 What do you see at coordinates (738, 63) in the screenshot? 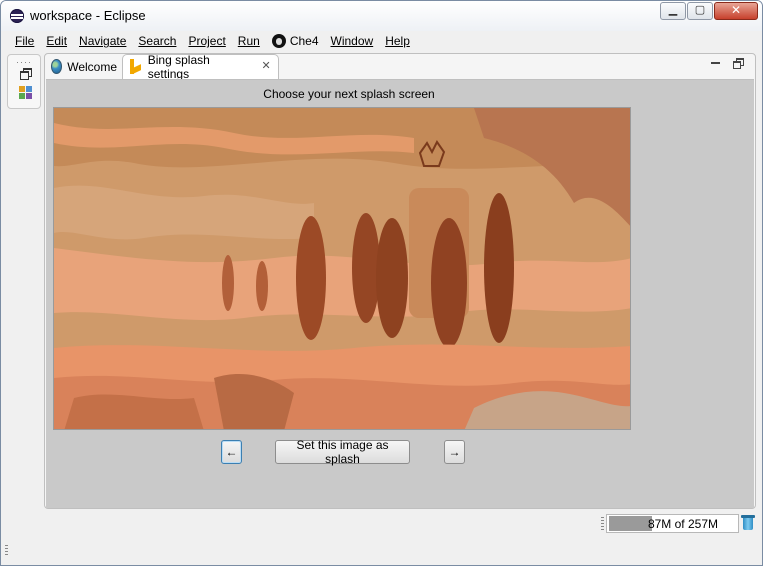
I see `restore-view-icon` at bounding box center [738, 63].